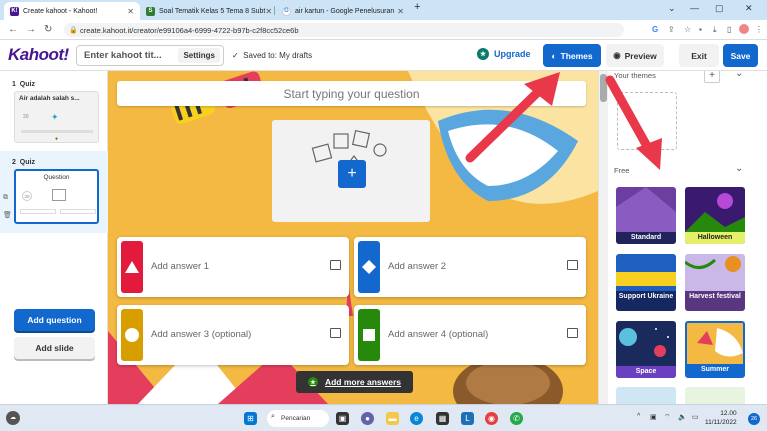  I want to click on whatsapp-icon: ✆, so click(516, 418).